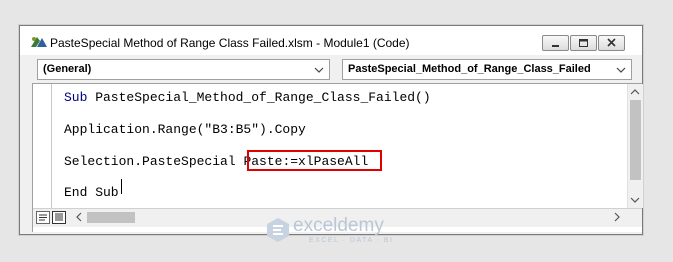  What do you see at coordinates (111, 217) in the screenshot?
I see `horizontal-scroll-thumb` at bounding box center [111, 217].